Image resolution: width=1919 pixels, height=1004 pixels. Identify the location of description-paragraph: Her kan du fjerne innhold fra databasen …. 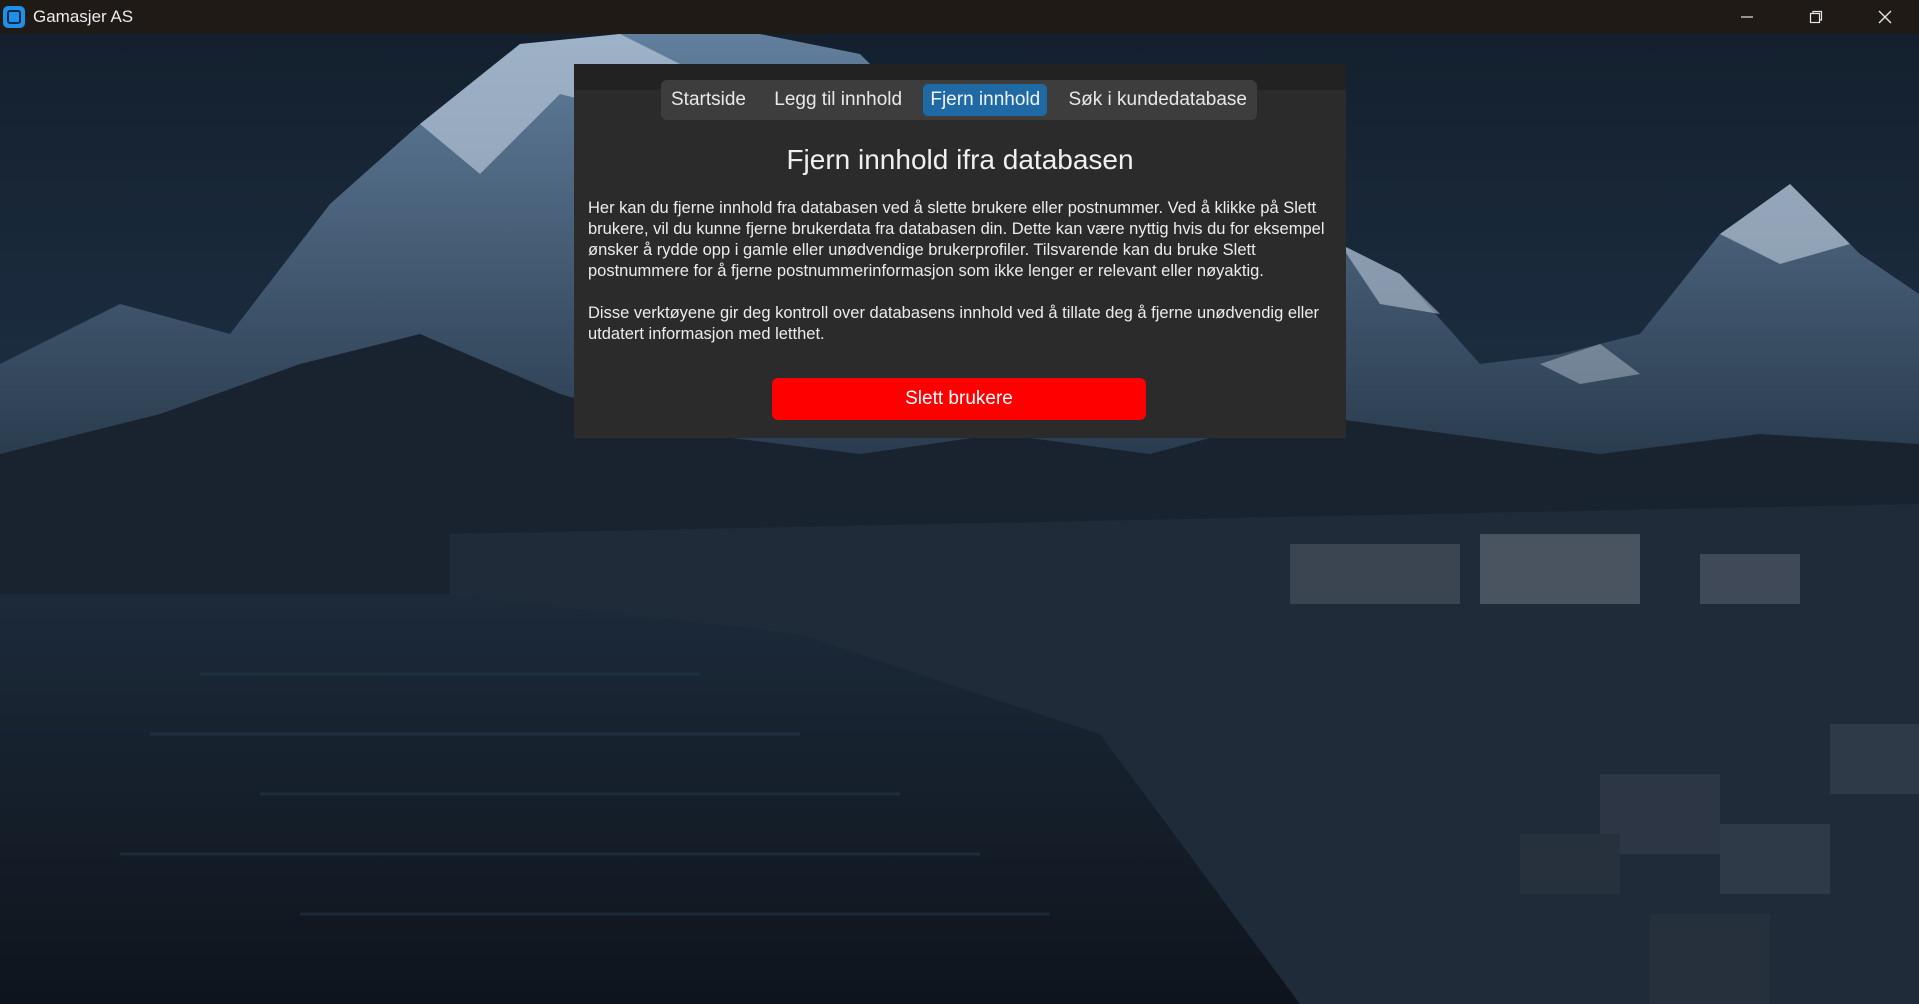
(956, 239).